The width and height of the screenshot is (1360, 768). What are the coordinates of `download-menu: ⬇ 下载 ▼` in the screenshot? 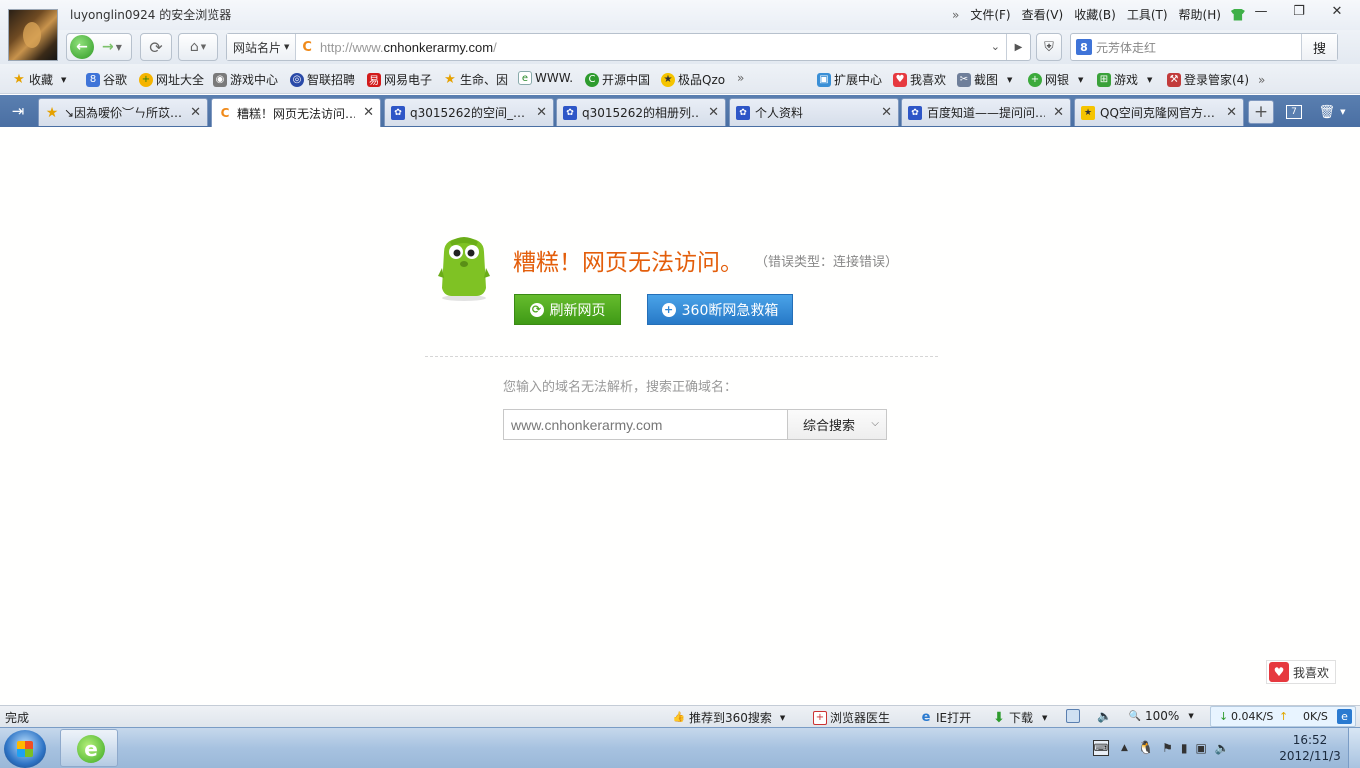 It's located at (1019, 717).